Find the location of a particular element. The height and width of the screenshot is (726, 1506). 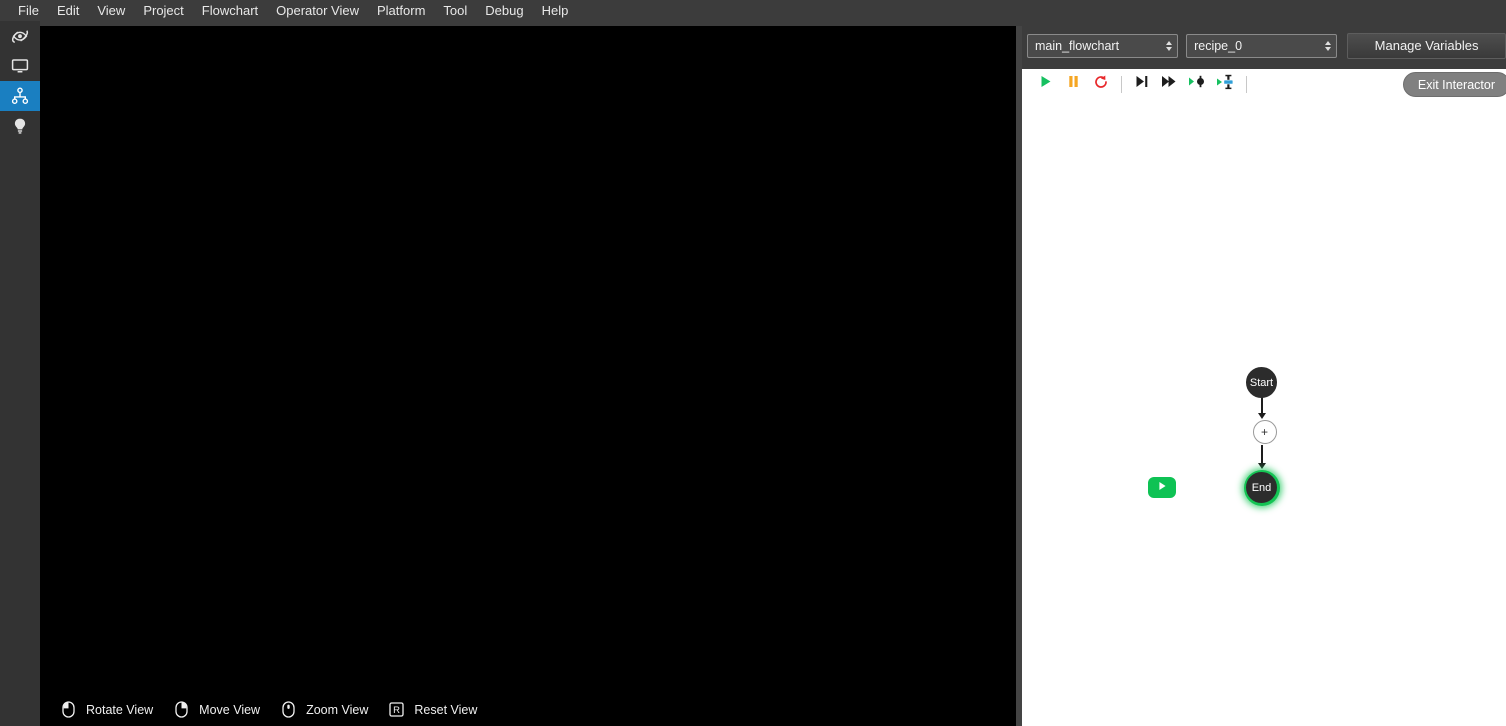

flowchart-select-value: main_flowchart is located at coordinates (1077, 45).